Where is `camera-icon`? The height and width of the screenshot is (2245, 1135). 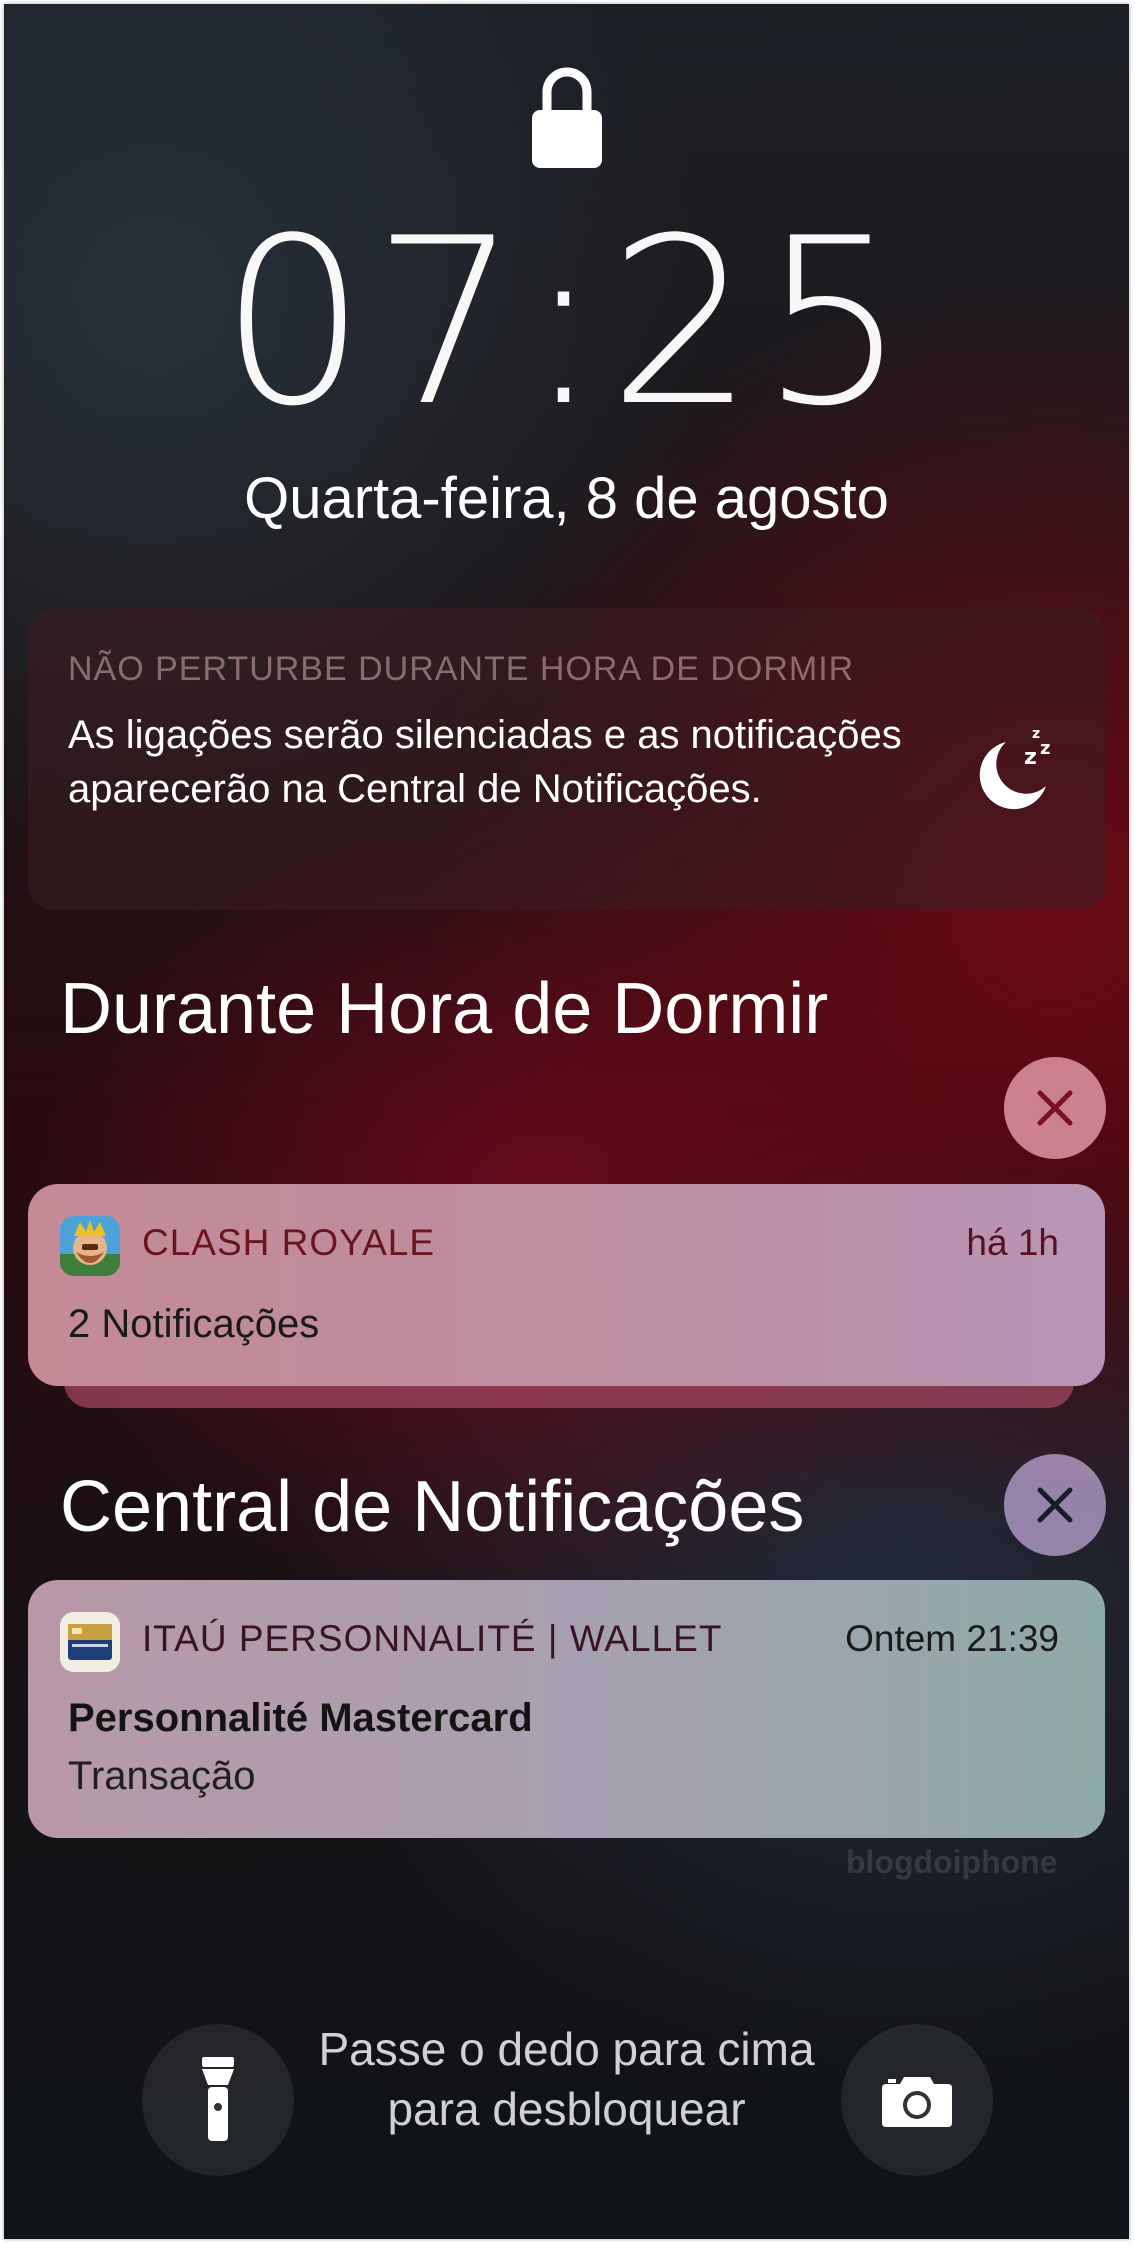 camera-icon is located at coordinates (917, 2102).